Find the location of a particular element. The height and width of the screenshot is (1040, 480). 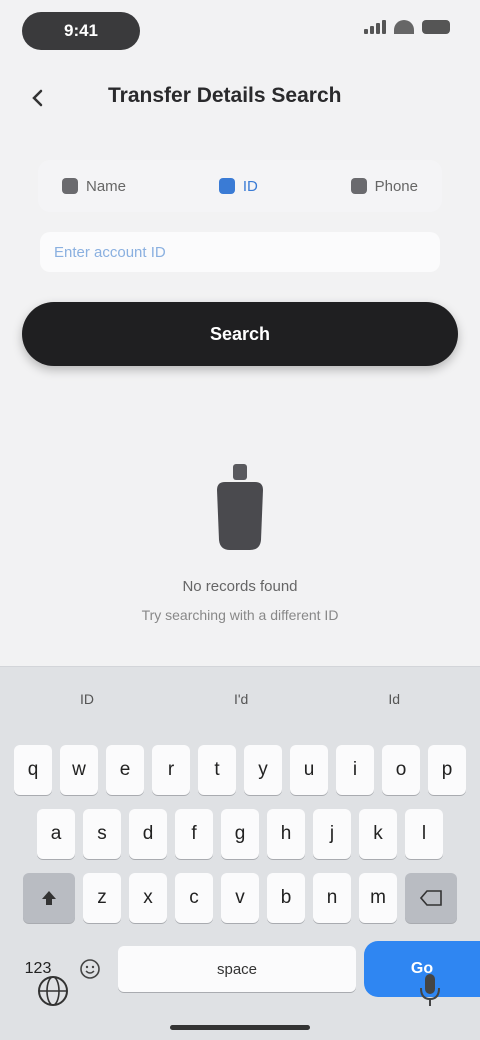

key: d is located at coordinates (148, 834).